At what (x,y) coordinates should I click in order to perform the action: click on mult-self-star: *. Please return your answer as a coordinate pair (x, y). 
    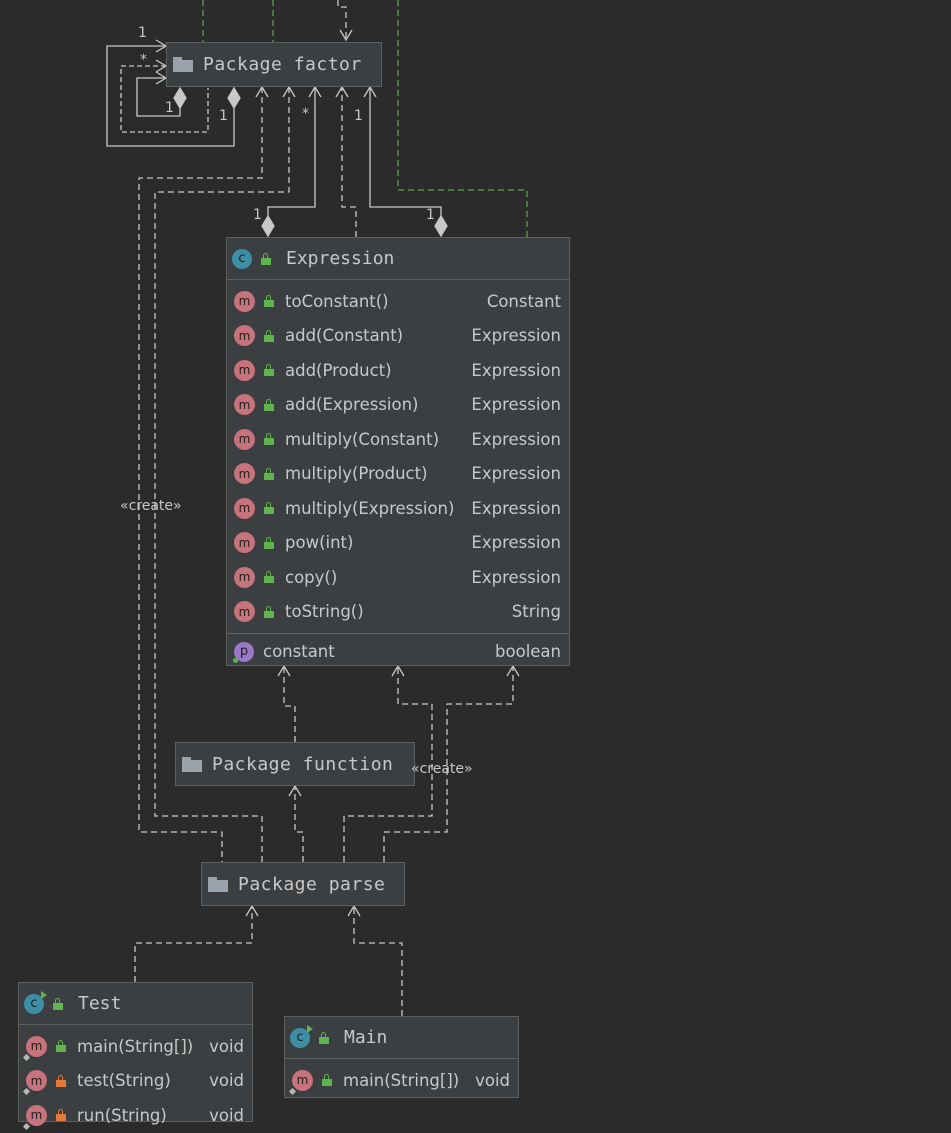
    Looking at the image, I should click on (143, 60).